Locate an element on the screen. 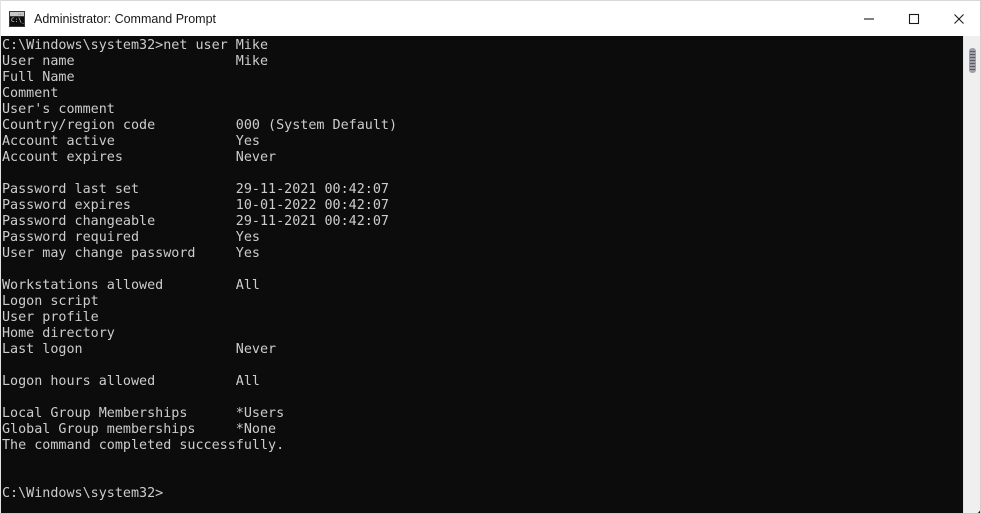 The width and height of the screenshot is (981, 514). icon-dots: ••• is located at coordinates (20, 13).